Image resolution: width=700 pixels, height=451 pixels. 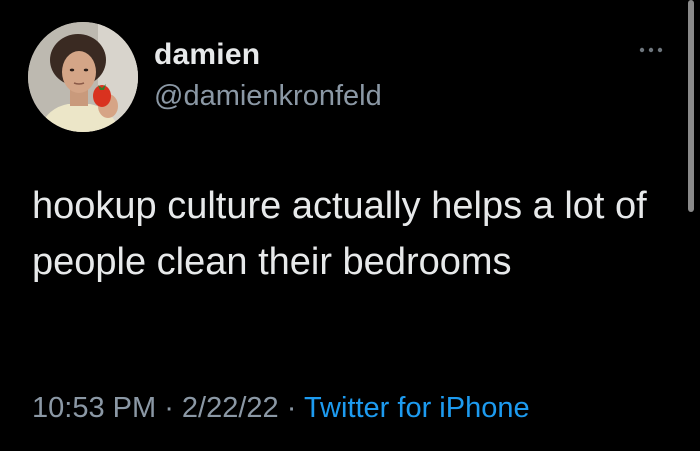 I want to click on more-horizontal-icon, so click(x=651, y=50).